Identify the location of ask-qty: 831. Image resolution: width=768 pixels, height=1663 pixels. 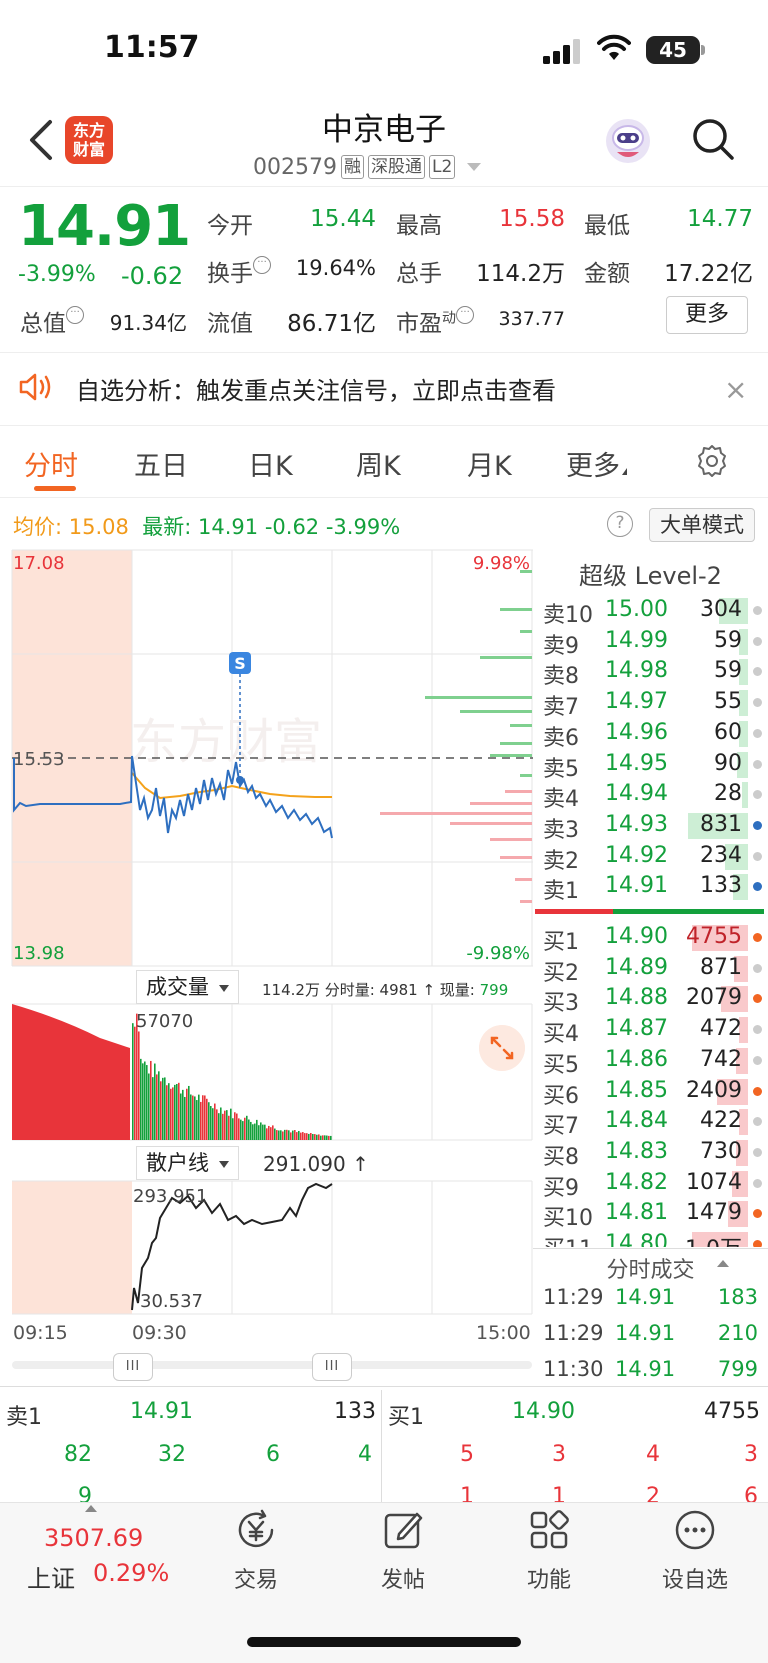
(721, 824).